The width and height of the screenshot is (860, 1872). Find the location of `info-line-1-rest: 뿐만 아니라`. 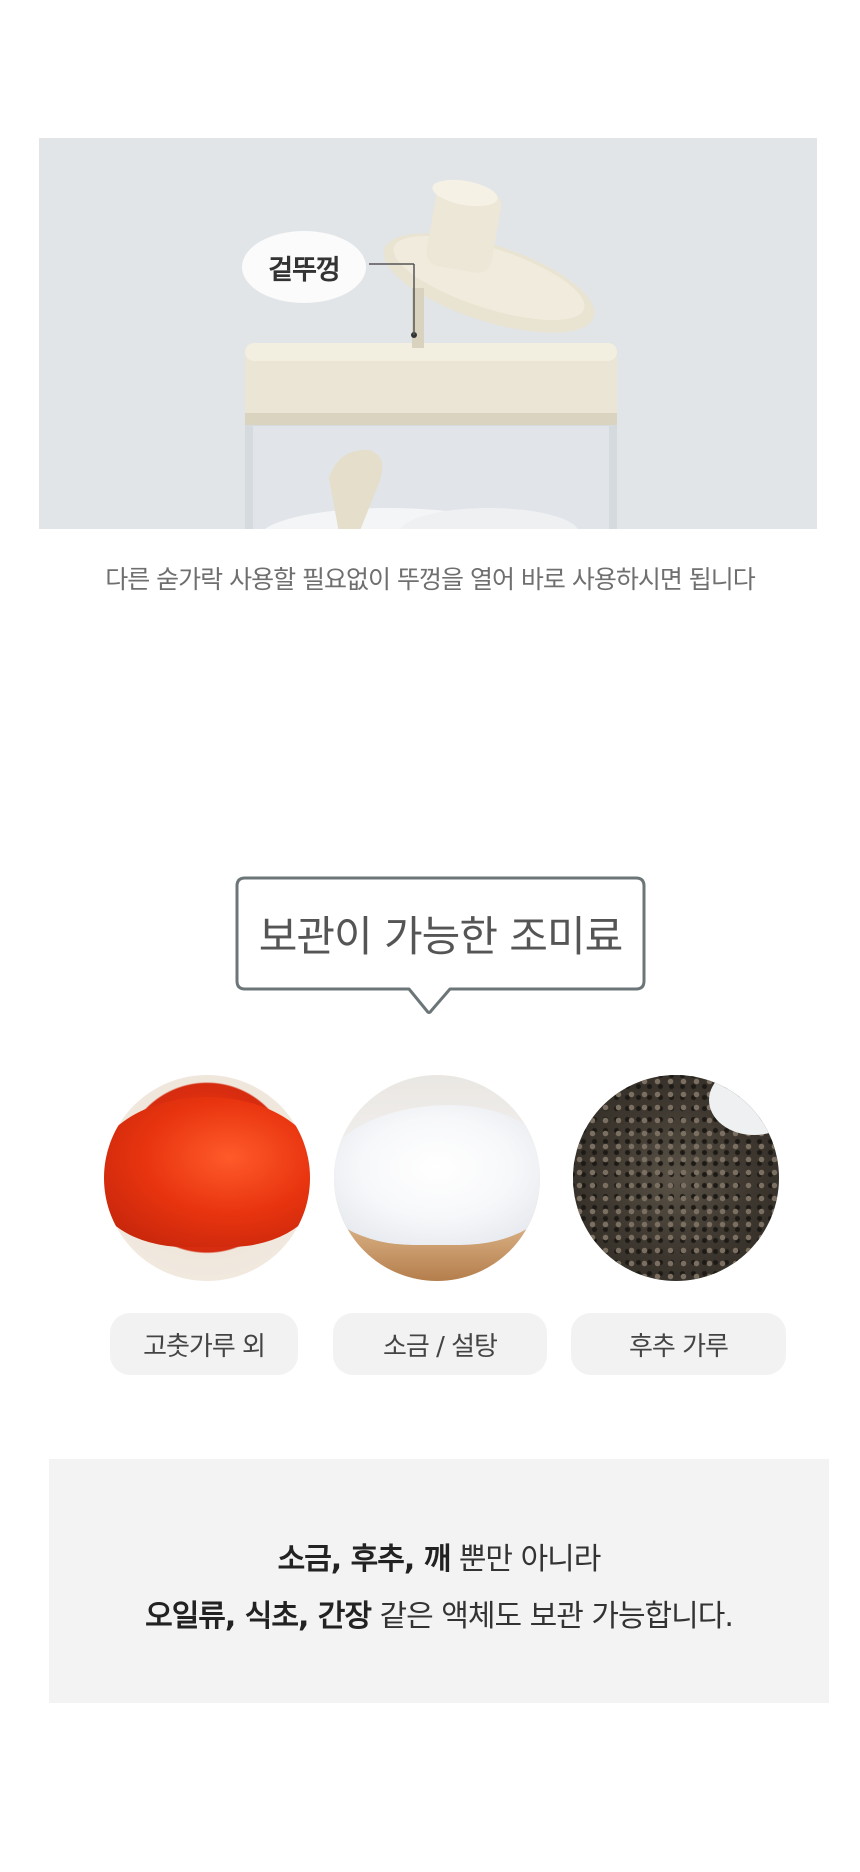

info-line-1-rest: 뿐만 아니라 is located at coordinates (526, 1559).